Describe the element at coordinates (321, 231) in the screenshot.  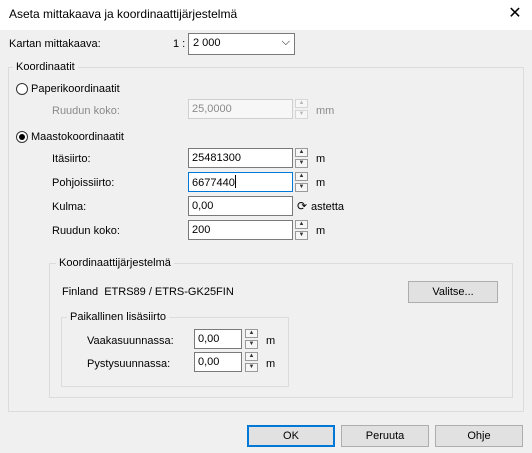
I see `terrain-grid-size-unit: m` at that location.